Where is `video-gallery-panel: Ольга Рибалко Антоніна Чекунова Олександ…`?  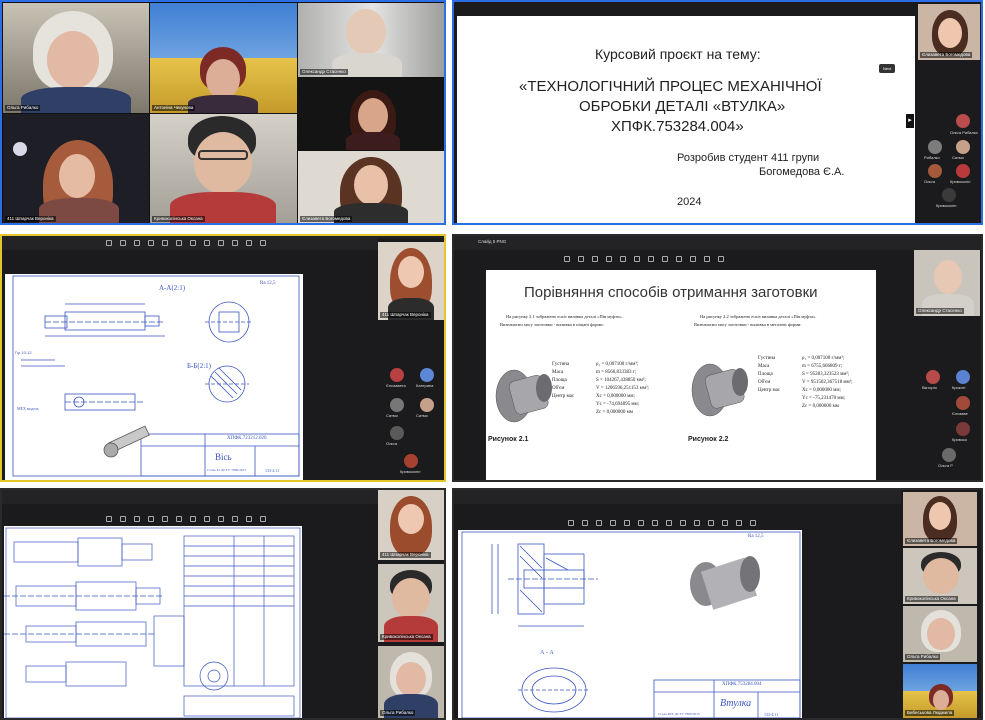 video-gallery-panel: Ольга Рибалко Антоніна Чекунова Олександ… is located at coordinates (223, 112).